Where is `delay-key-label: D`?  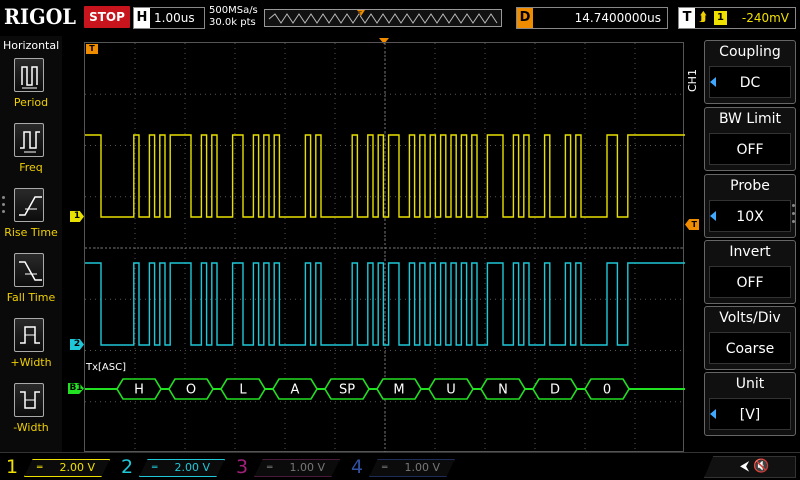
delay-key-label: D is located at coordinates (525, 18).